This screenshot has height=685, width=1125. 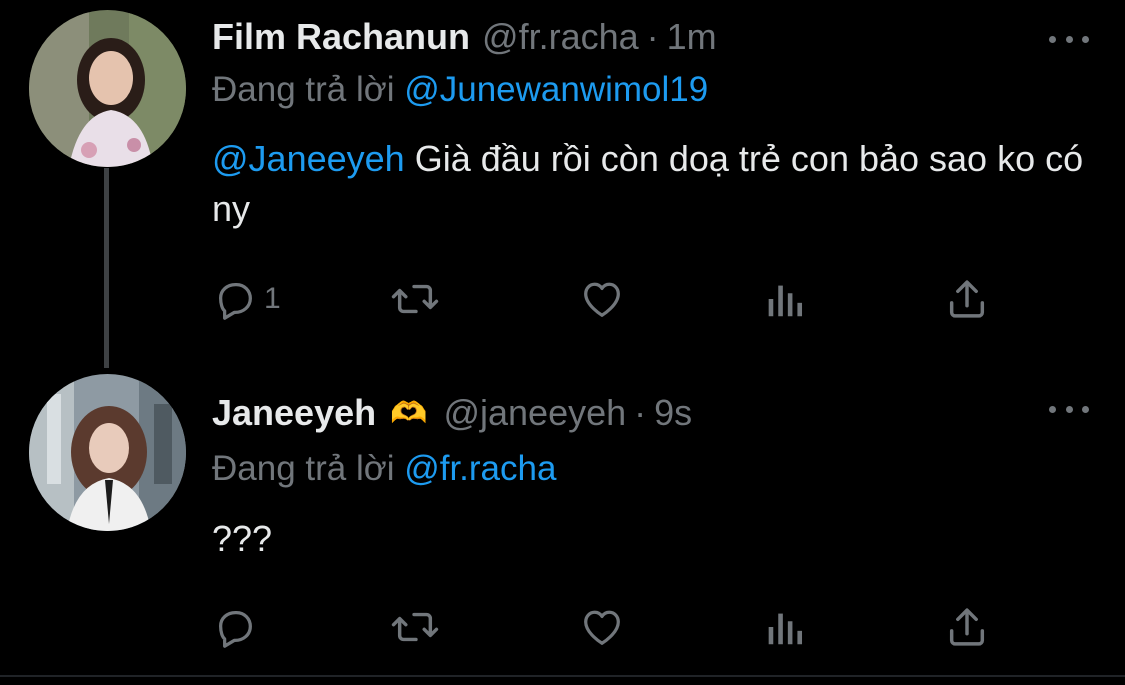 I want to click on tweet-header: Film Rachanun @fr.racha · 1m, so click(x=464, y=37).